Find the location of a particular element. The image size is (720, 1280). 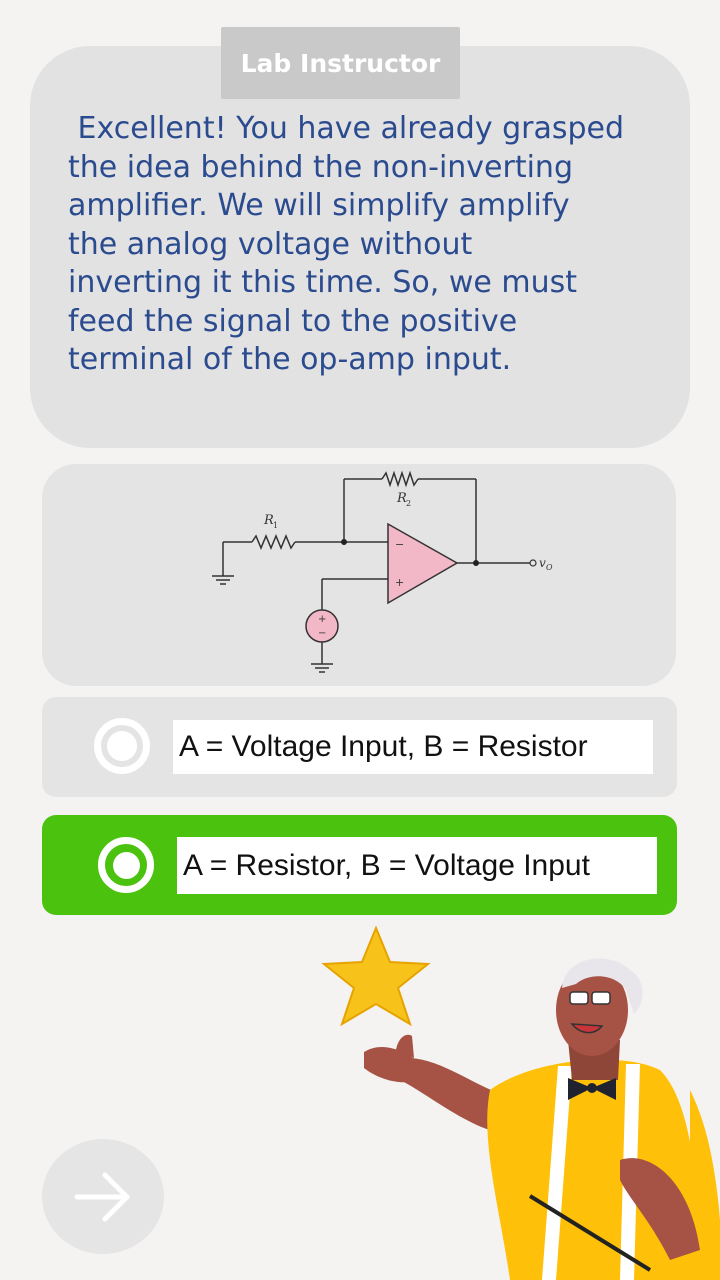

op-amp-minus-label: − is located at coordinates (399, 544).